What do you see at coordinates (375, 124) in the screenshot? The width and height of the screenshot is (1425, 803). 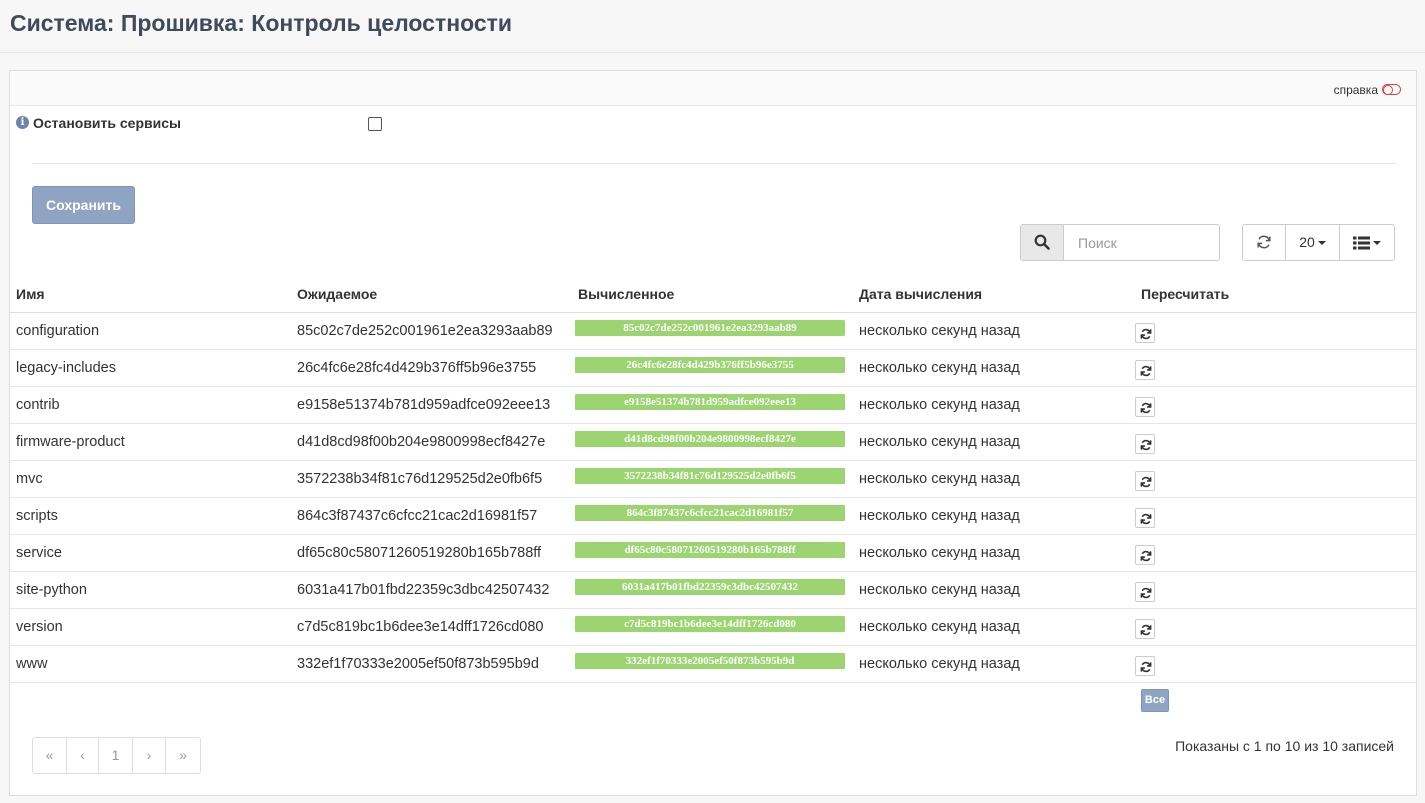 I see `stop-services-checkbox` at bounding box center [375, 124].